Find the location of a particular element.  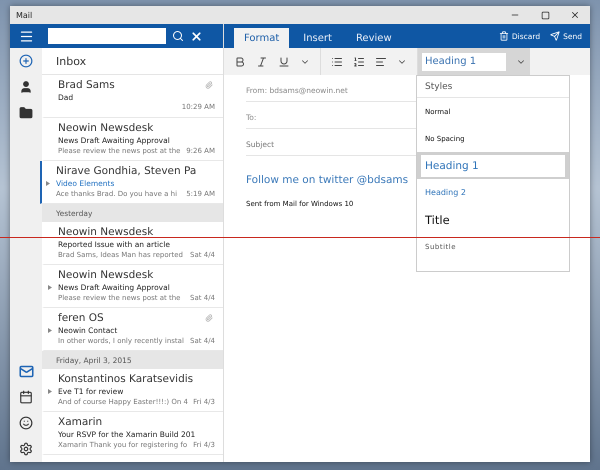

style-option: Heading 1 is located at coordinates (493, 165).